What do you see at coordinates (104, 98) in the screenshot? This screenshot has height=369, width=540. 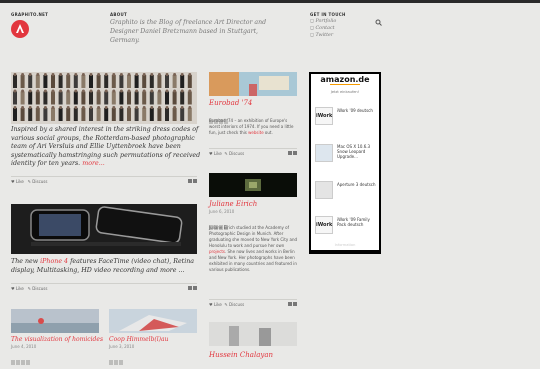 I see `post1-image` at bounding box center [104, 98].